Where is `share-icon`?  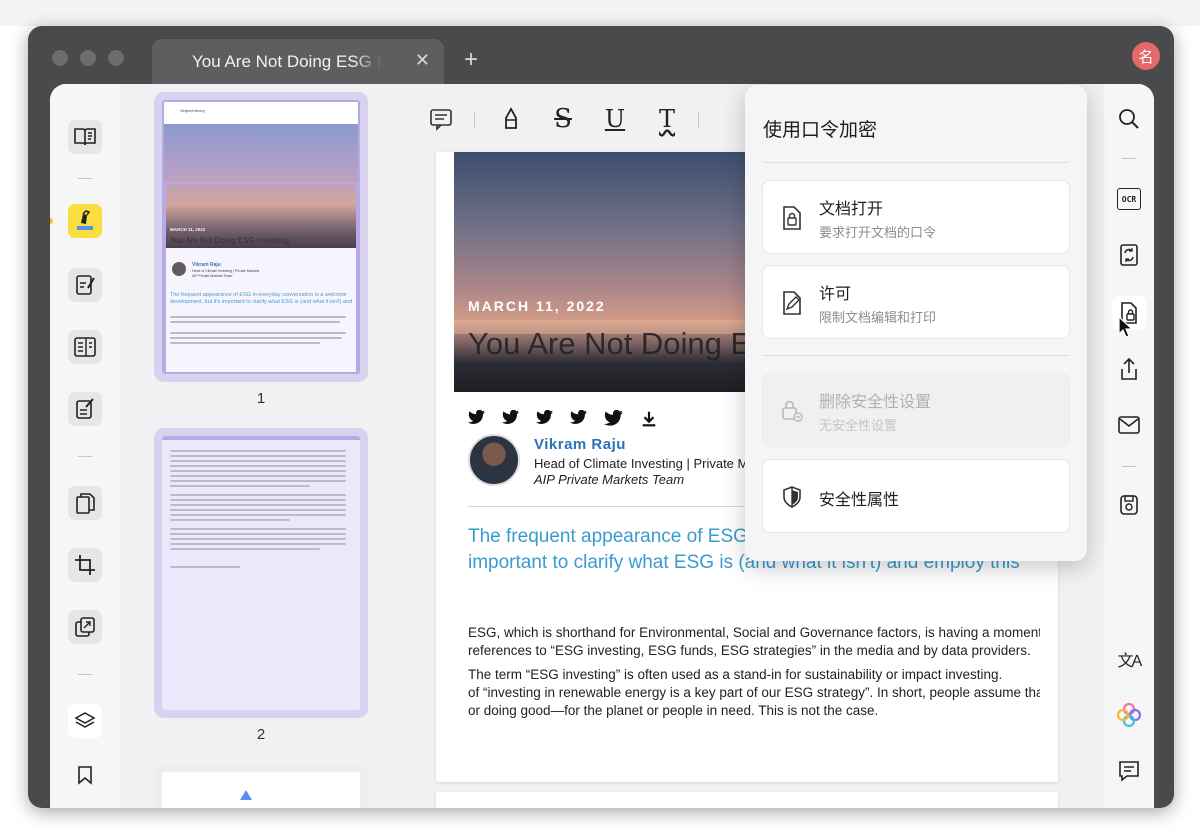 share-icon is located at coordinates (1129, 369).